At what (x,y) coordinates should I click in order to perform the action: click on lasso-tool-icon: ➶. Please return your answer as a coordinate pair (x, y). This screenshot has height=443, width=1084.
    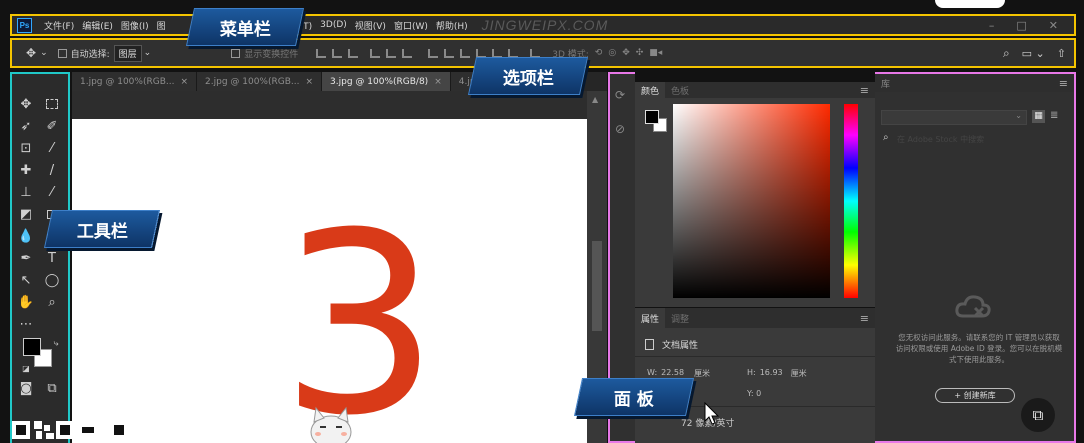
    Looking at the image, I should click on (26, 126).